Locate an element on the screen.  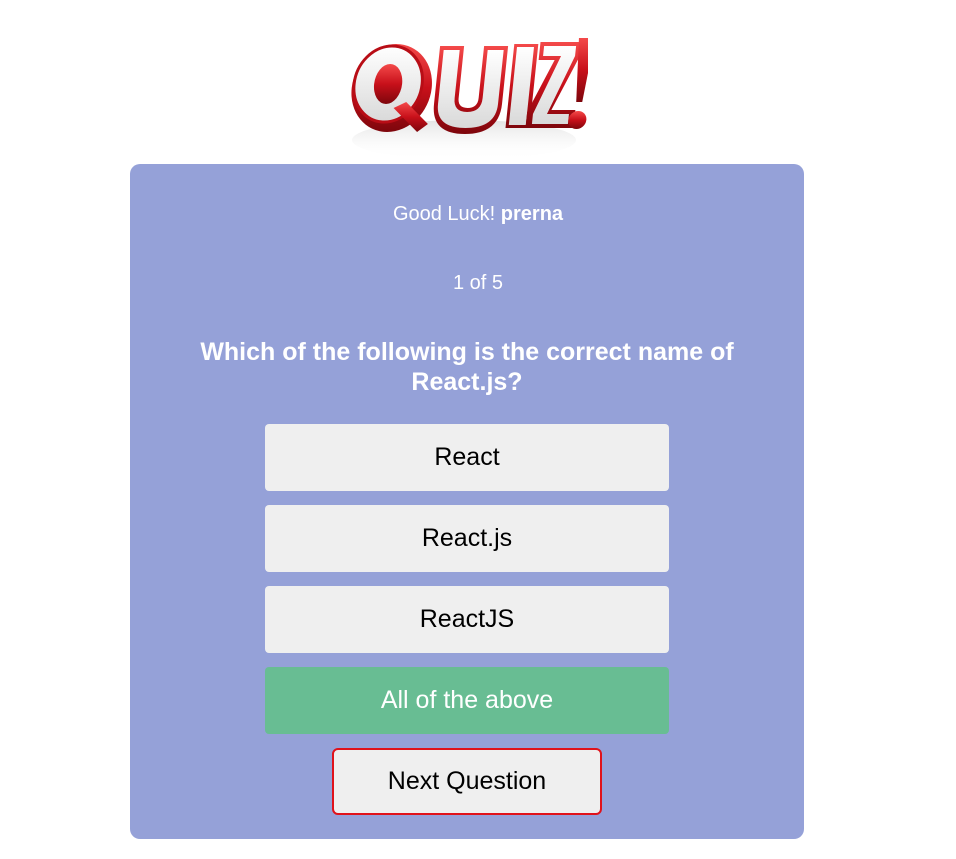
option-all-of-the-above: All of the above is located at coordinates (467, 700).